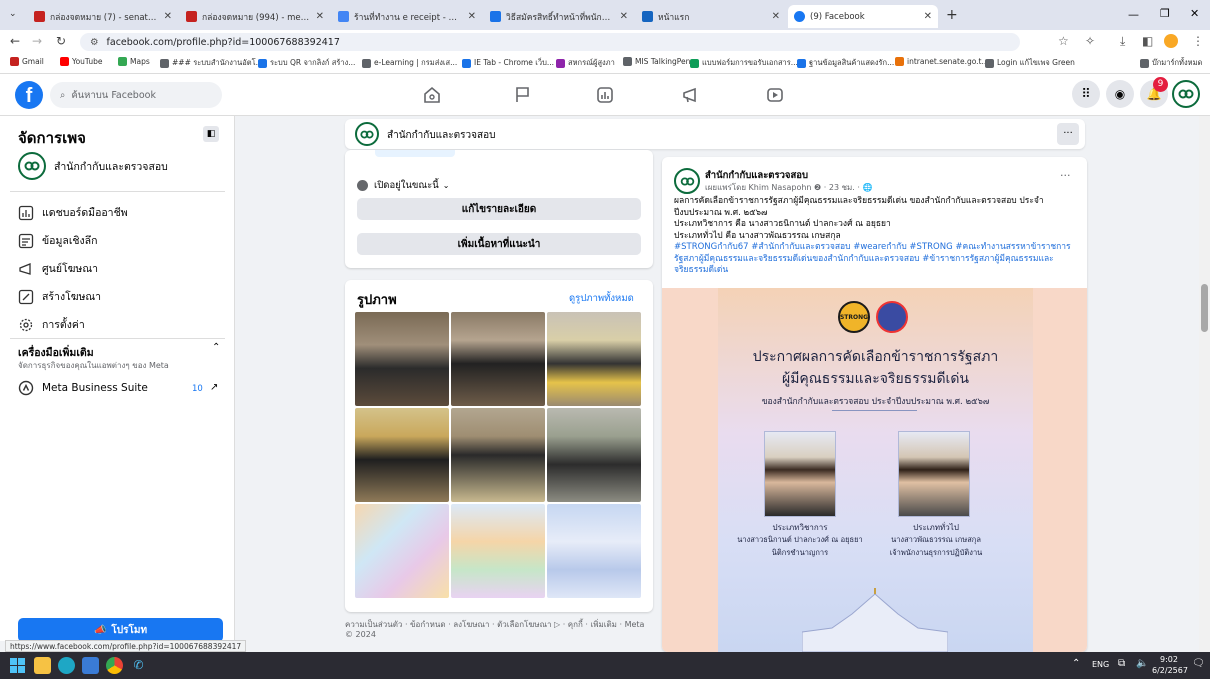 Image resolution: width=1210 pixels, height=679 pixels. Describe the element at coordinates (136, 95) in the screenshot. I see `search-box: ⌕ ค้นหาบน Facebook` at that location.